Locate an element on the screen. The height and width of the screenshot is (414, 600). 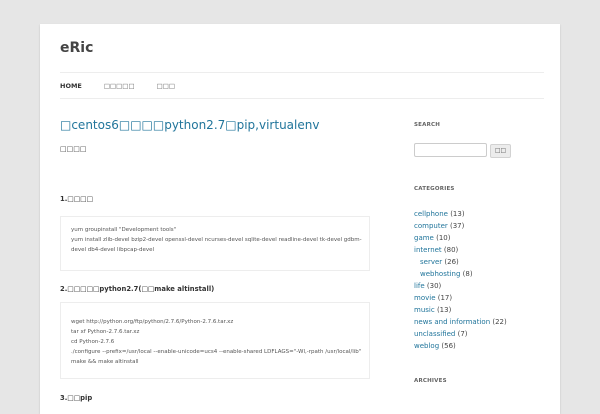
category-item: unclassified (7) is located at coordinates (479, 334).